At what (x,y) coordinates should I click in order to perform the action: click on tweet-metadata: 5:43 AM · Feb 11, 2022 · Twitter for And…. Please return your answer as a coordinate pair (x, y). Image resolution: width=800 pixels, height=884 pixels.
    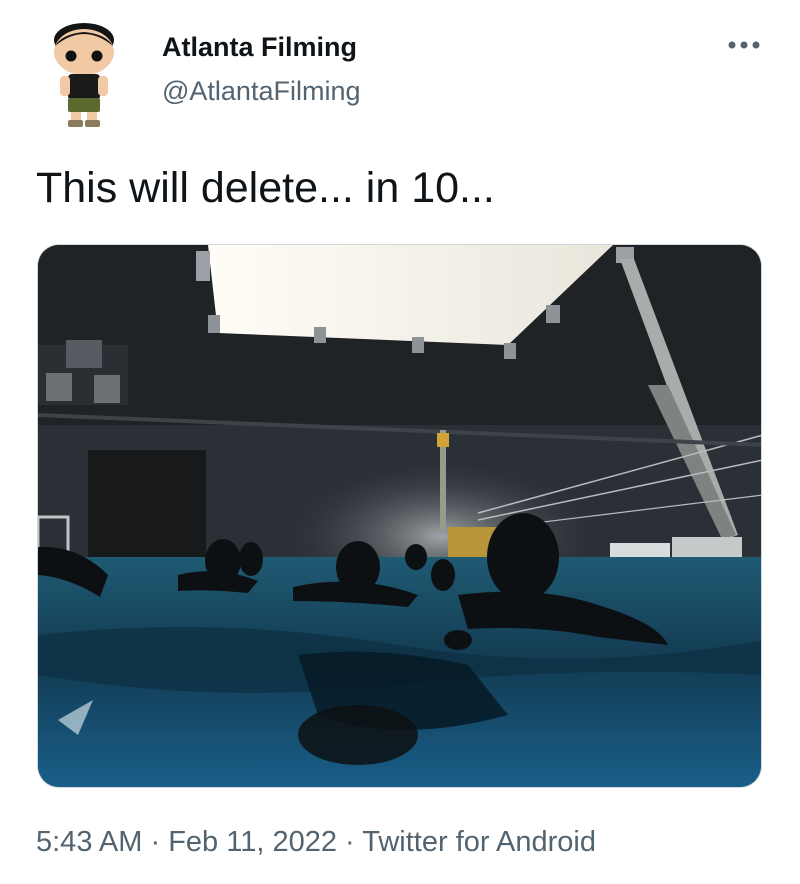
    Looking at the image, I should click on (316, 842).